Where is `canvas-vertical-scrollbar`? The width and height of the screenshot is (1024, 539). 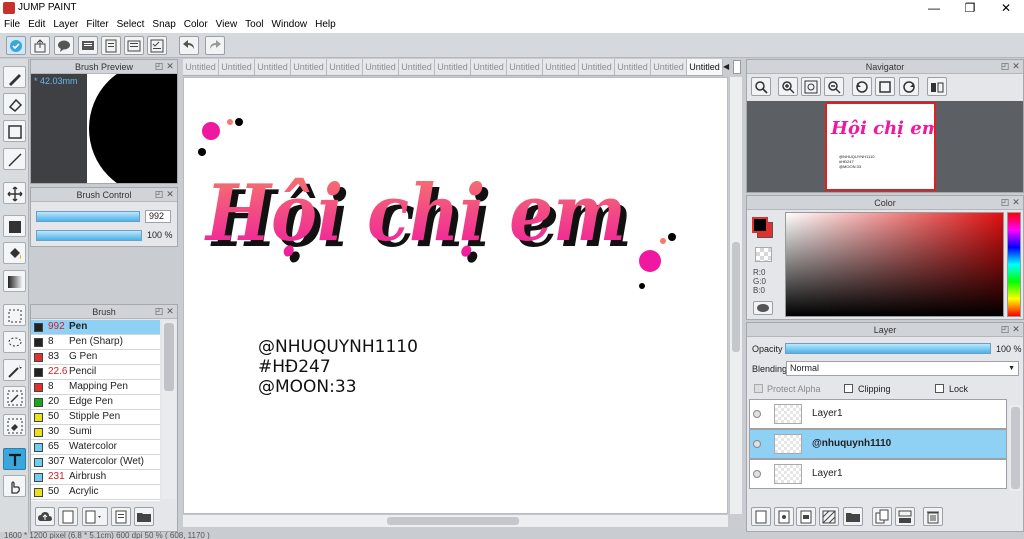
canvas-vertical-scrollbar is located at coordinates (735, 295).